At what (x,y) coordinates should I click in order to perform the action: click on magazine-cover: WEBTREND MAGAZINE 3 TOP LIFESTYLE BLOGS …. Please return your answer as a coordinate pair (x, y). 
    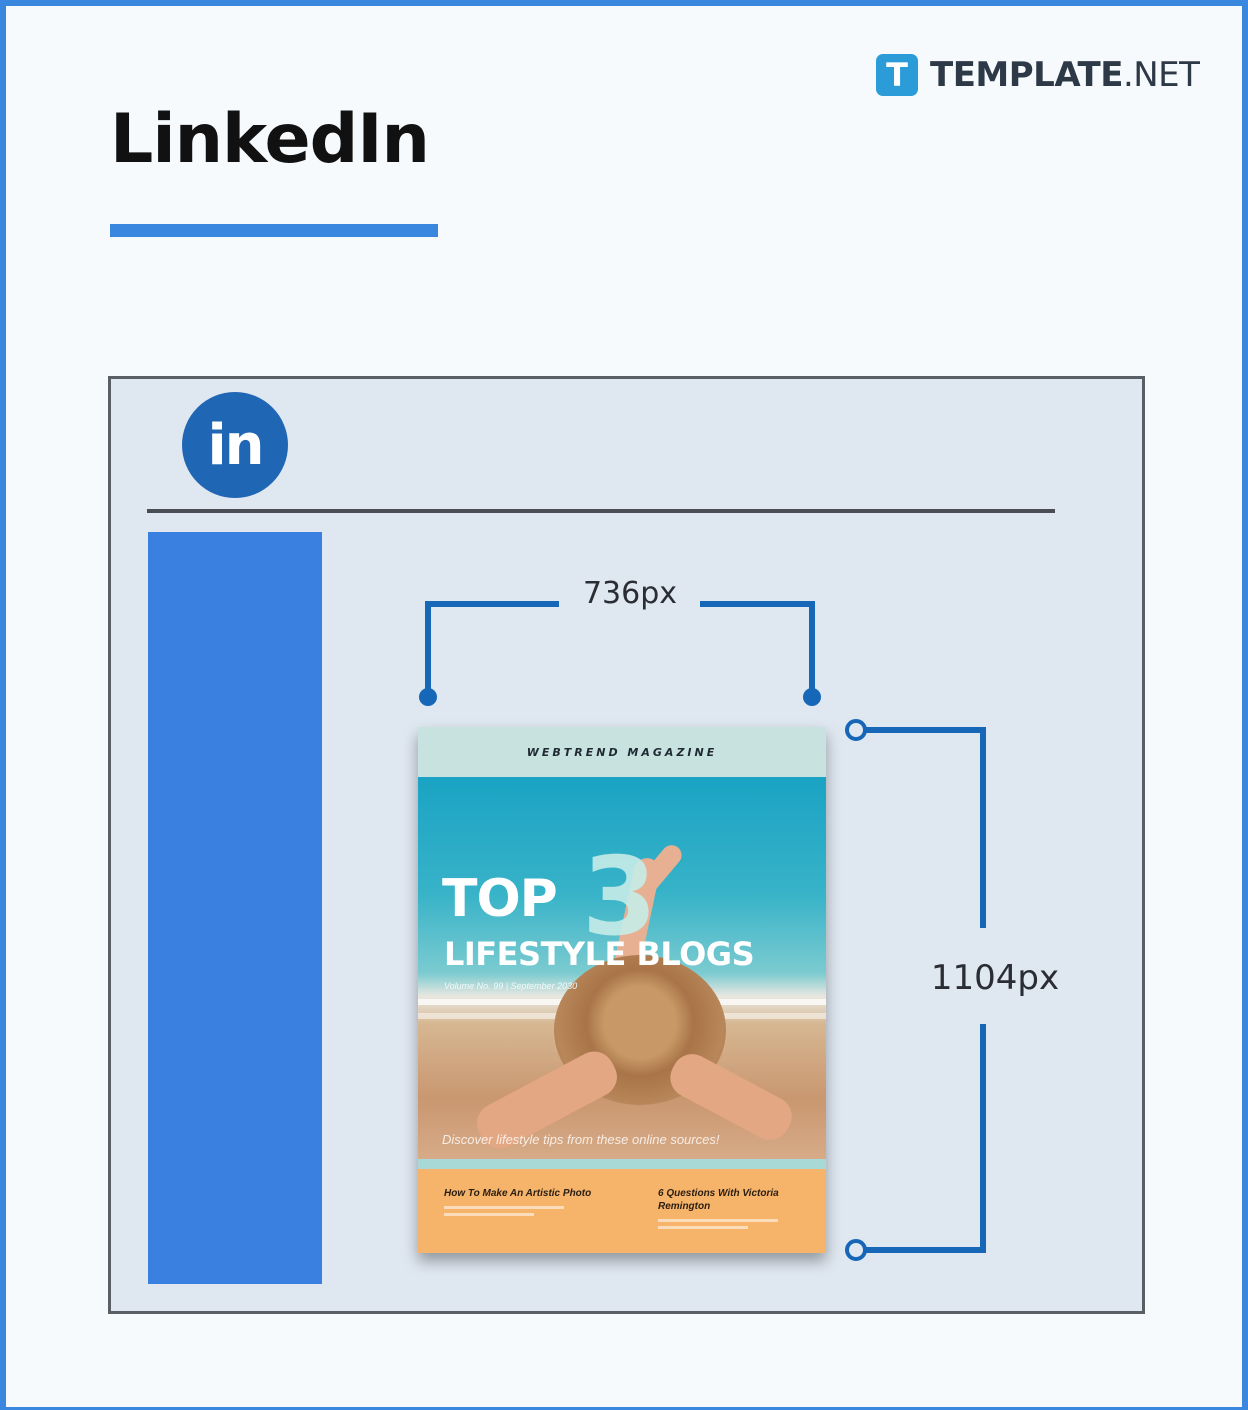
    Looking at the image, I should click on (622, 990).